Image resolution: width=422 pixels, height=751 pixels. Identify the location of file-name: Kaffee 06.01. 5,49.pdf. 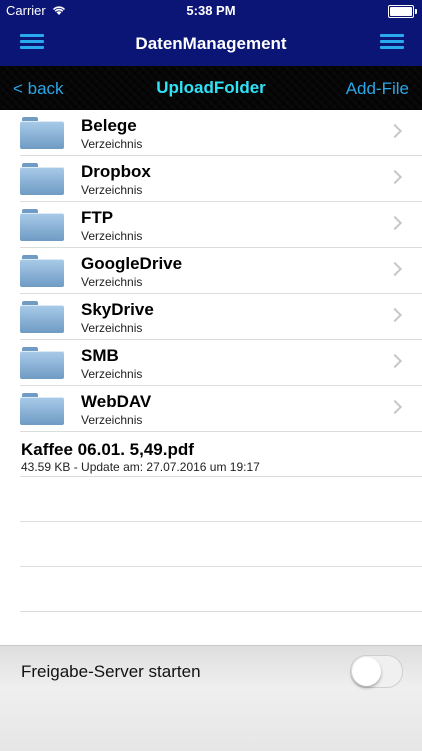
(107, 449).